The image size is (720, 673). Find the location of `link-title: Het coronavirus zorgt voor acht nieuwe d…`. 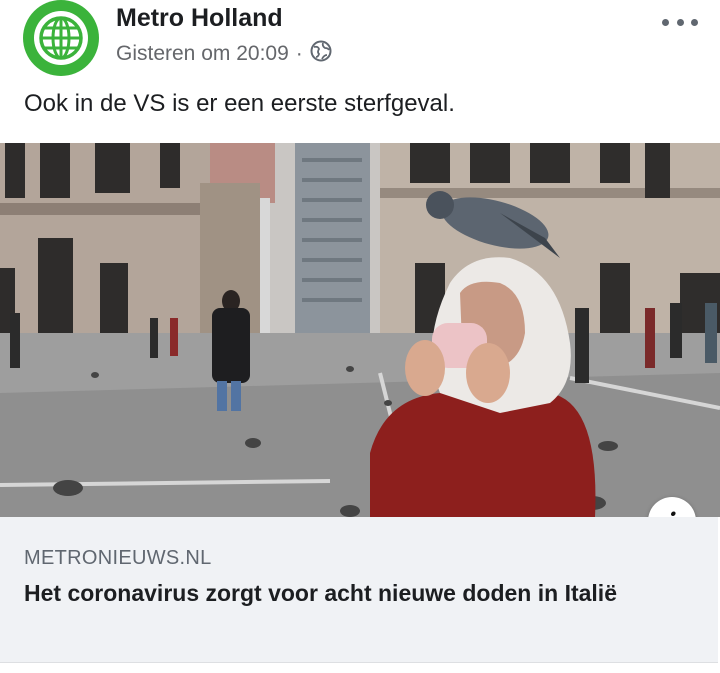

link-title: Het coronavirus zorgt voor acht nieuwe d… is located at coordinates (354, 593).